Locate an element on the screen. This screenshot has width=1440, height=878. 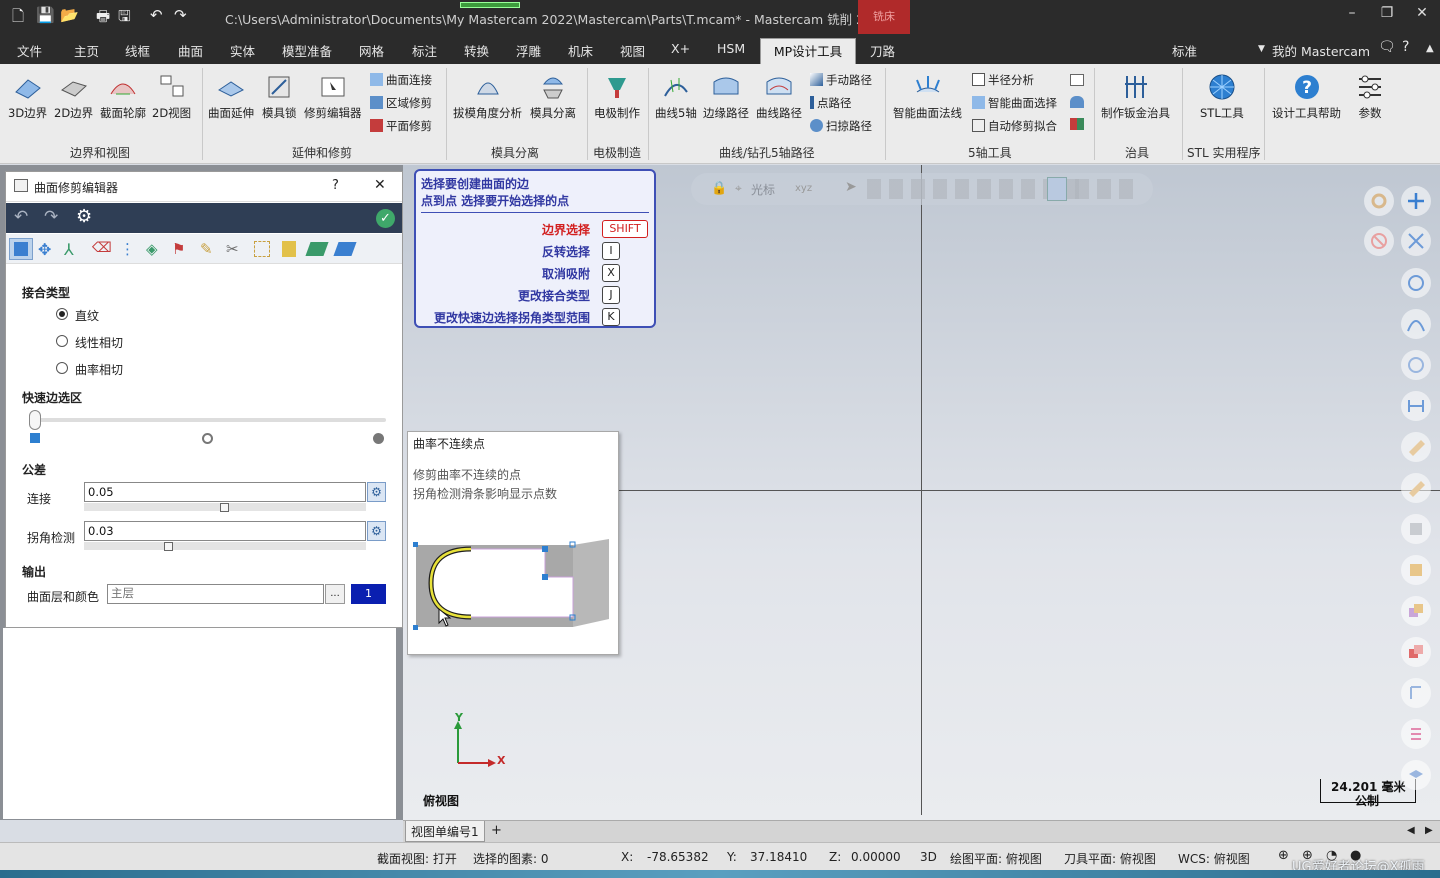
new-file-icon: 🗋 is located at coordinates (18, 18).